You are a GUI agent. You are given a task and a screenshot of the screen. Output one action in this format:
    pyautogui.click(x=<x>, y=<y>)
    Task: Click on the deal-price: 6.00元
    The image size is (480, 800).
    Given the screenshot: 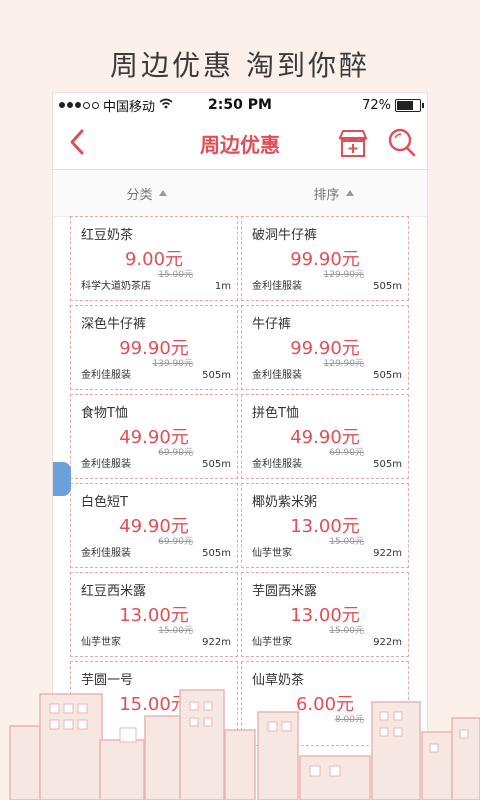 What is the action you would take?
    pyautogui.click(x=325, y=704)
    